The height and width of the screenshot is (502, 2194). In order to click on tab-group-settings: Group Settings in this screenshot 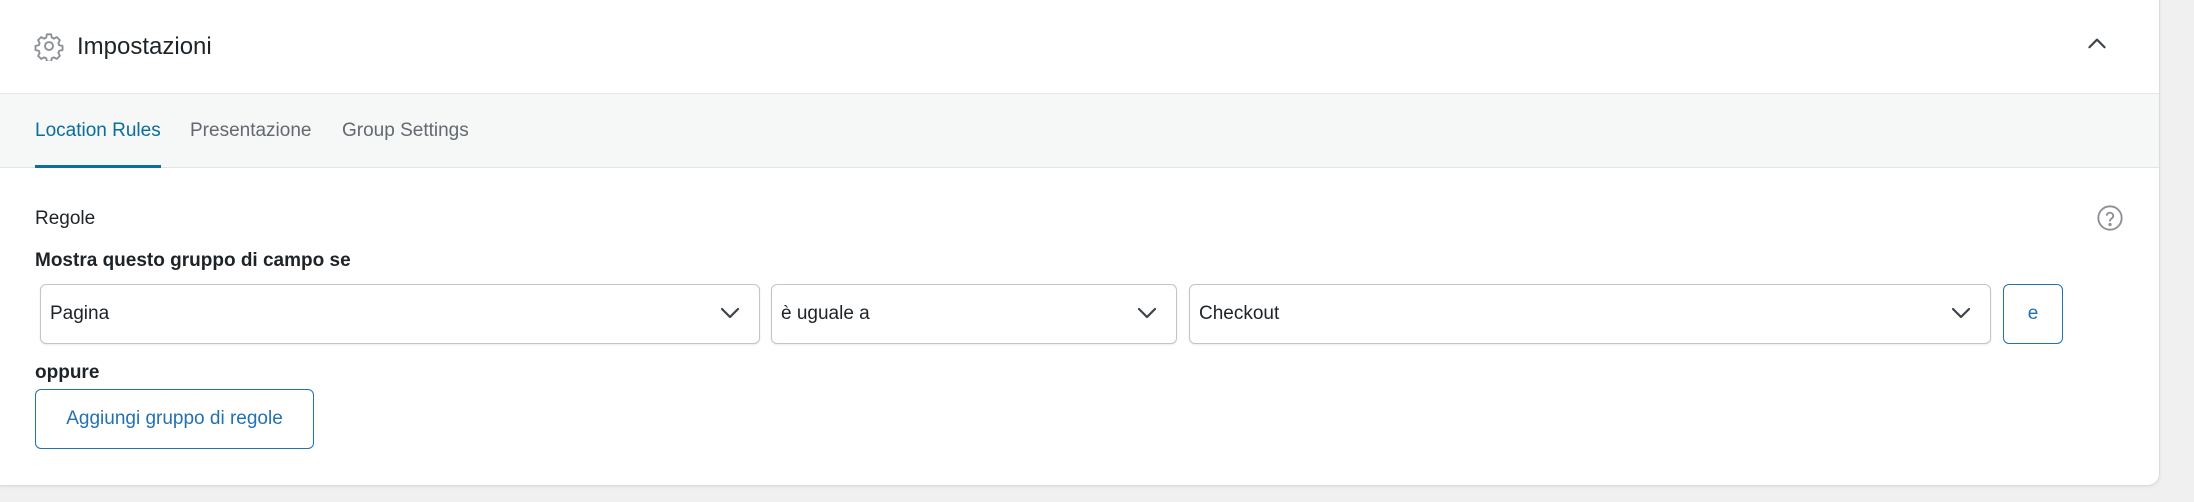, I will do `click(405, 131)`.